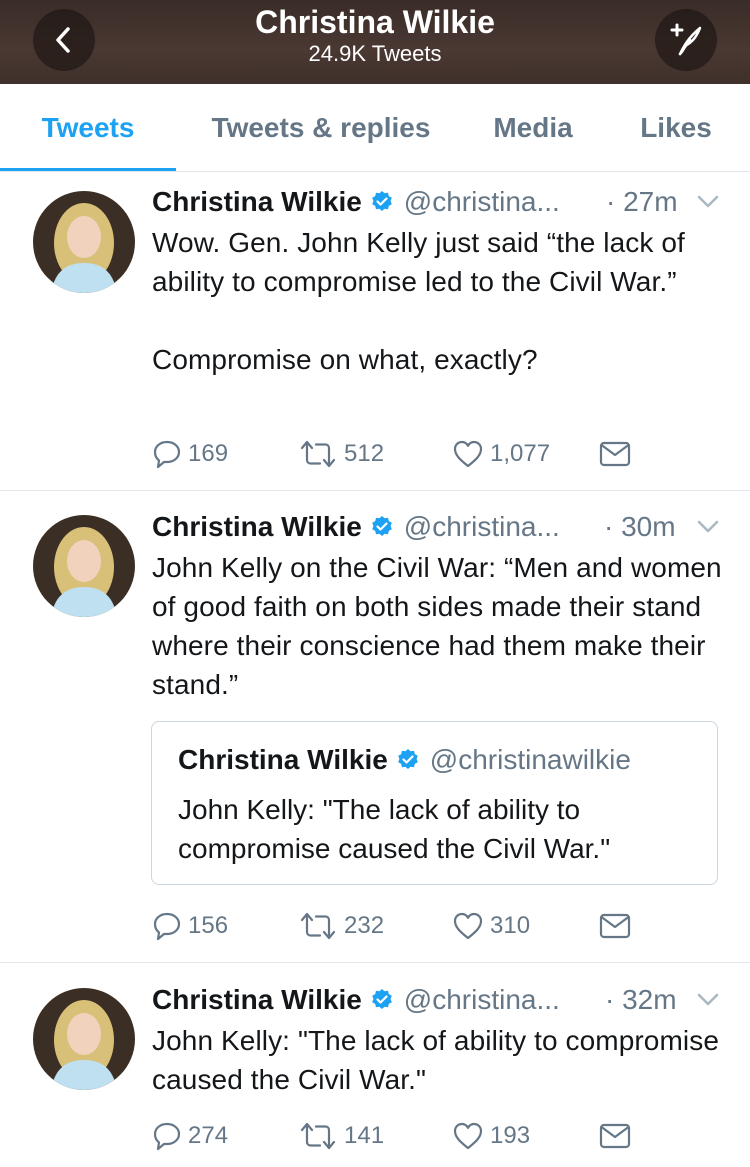 This screenshot has height=1167, width=750. Describe the element at coordinates (641, 999) in the screenshot. I see `tweet-timestamp: · 32m` at that location.